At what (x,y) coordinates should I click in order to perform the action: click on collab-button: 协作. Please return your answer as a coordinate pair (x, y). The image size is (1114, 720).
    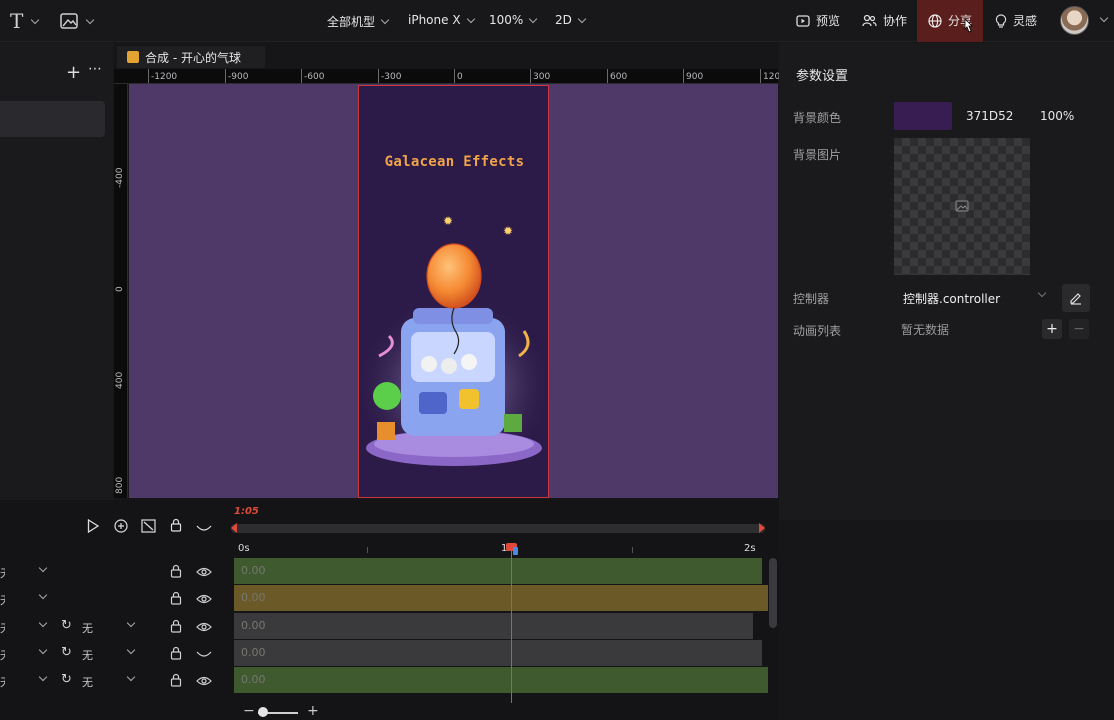
    Looking at the image, I should click on (884, 20).